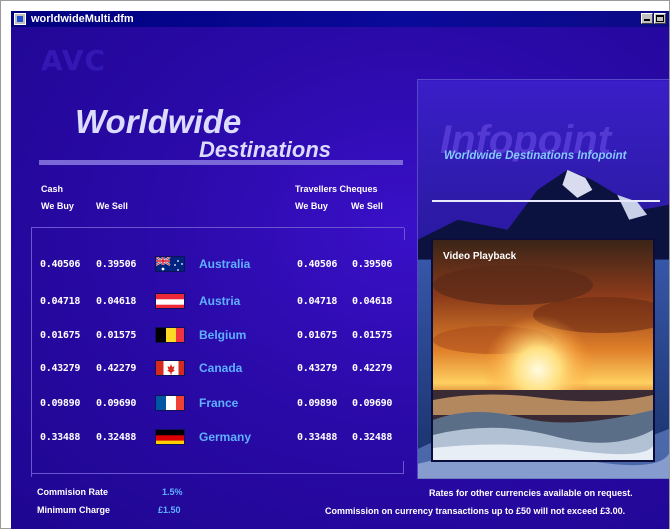 This screenshot has height=529, width=670. Describe the element at coordinates (480, 256) in the screenshot. I see `video-playback-label: Video Playback` at that location.